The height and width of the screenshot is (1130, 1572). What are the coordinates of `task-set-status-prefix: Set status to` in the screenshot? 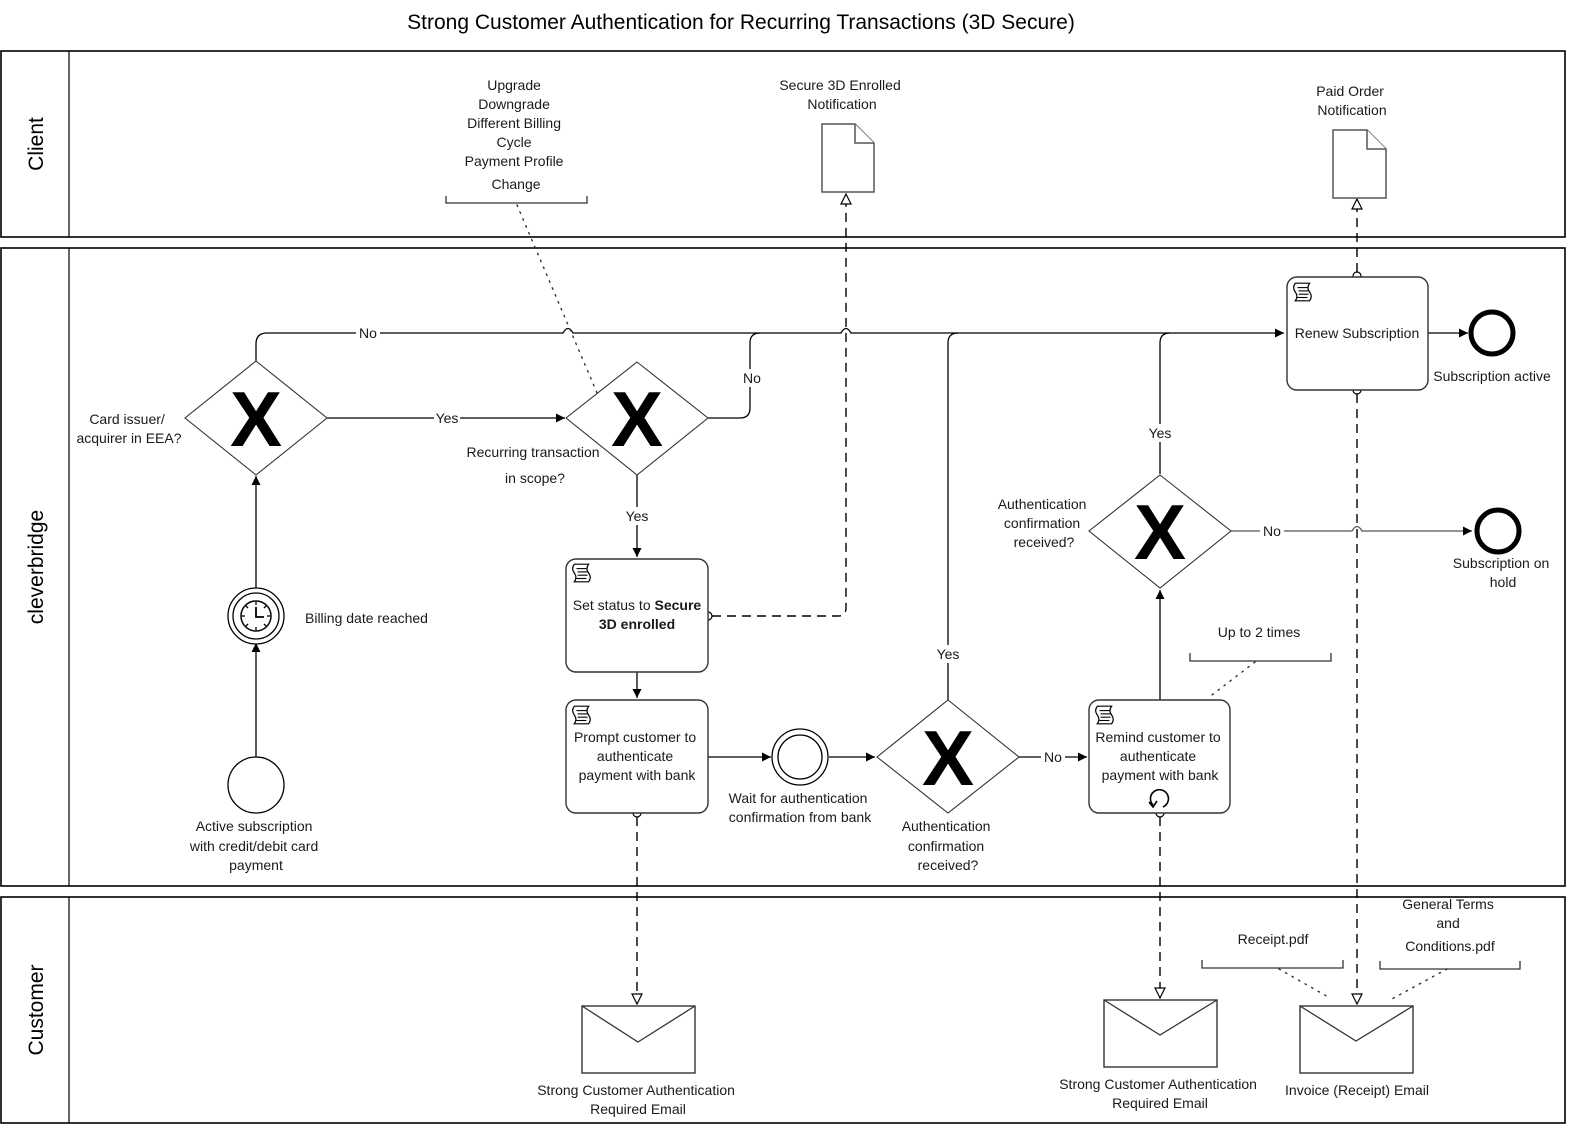 It's located at (614, 605).